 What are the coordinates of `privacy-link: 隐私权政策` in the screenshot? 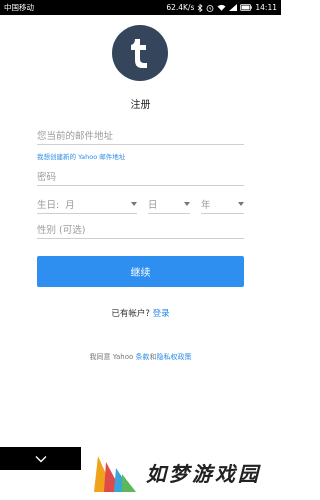 It's located at (174, 357).